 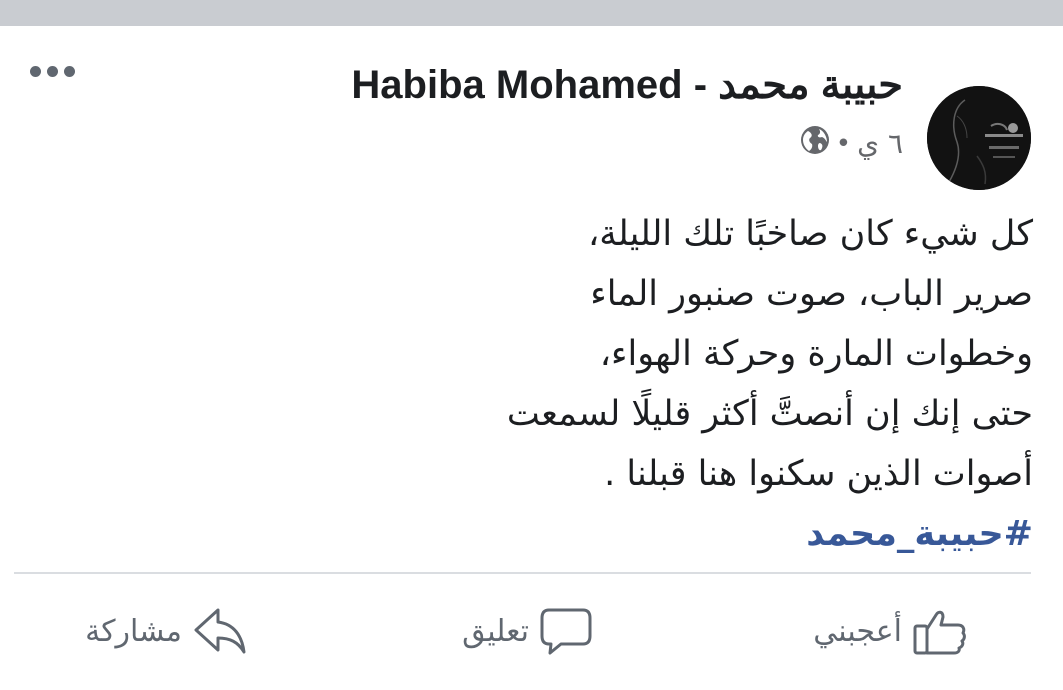 I want to click on share-button: مشاركة, so click(x=166, y=631).